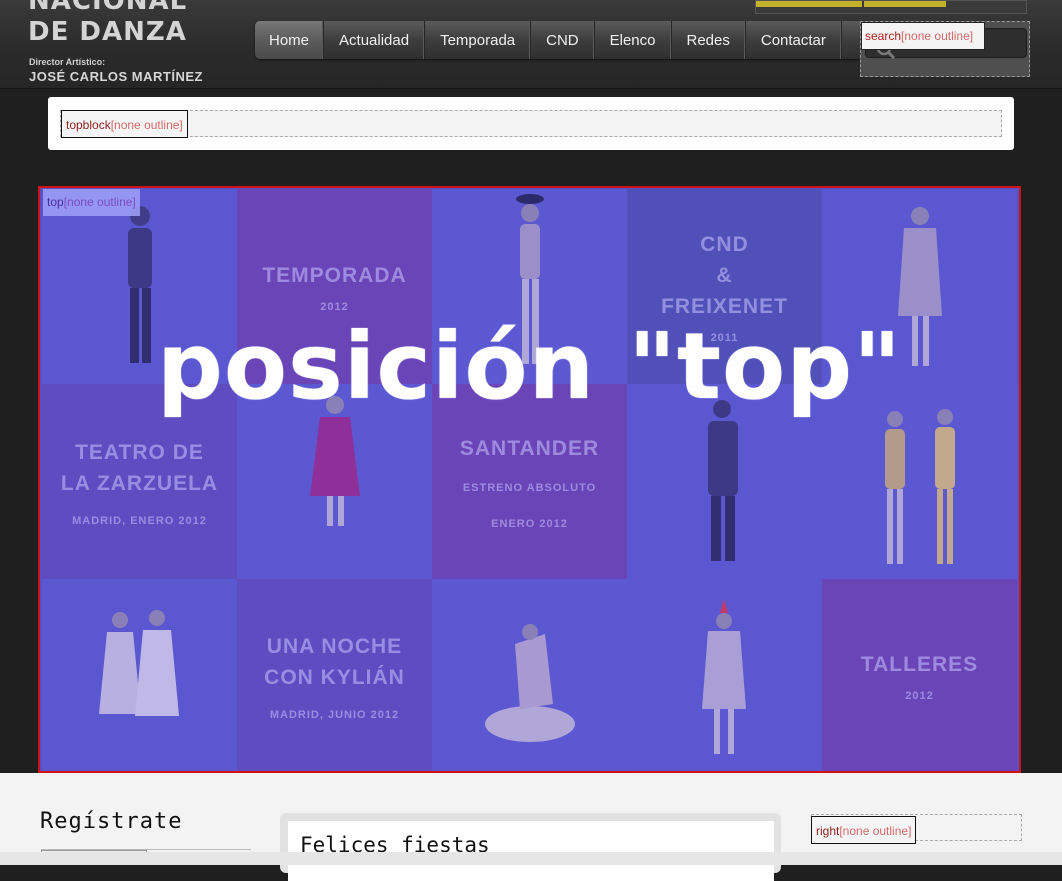 The height and width of the screenshot is (881, 1062). I want to click on nav-item-temporada: Temporada, so click(478, 40).